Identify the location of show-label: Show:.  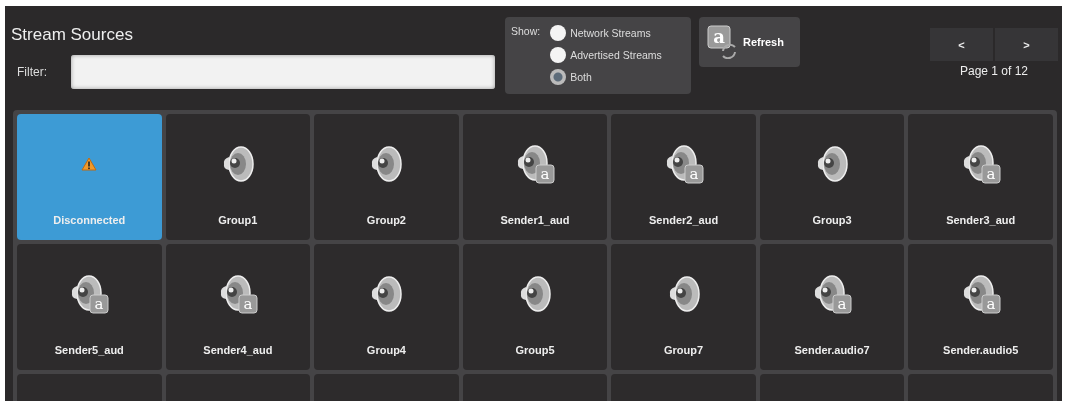
(526, 32).